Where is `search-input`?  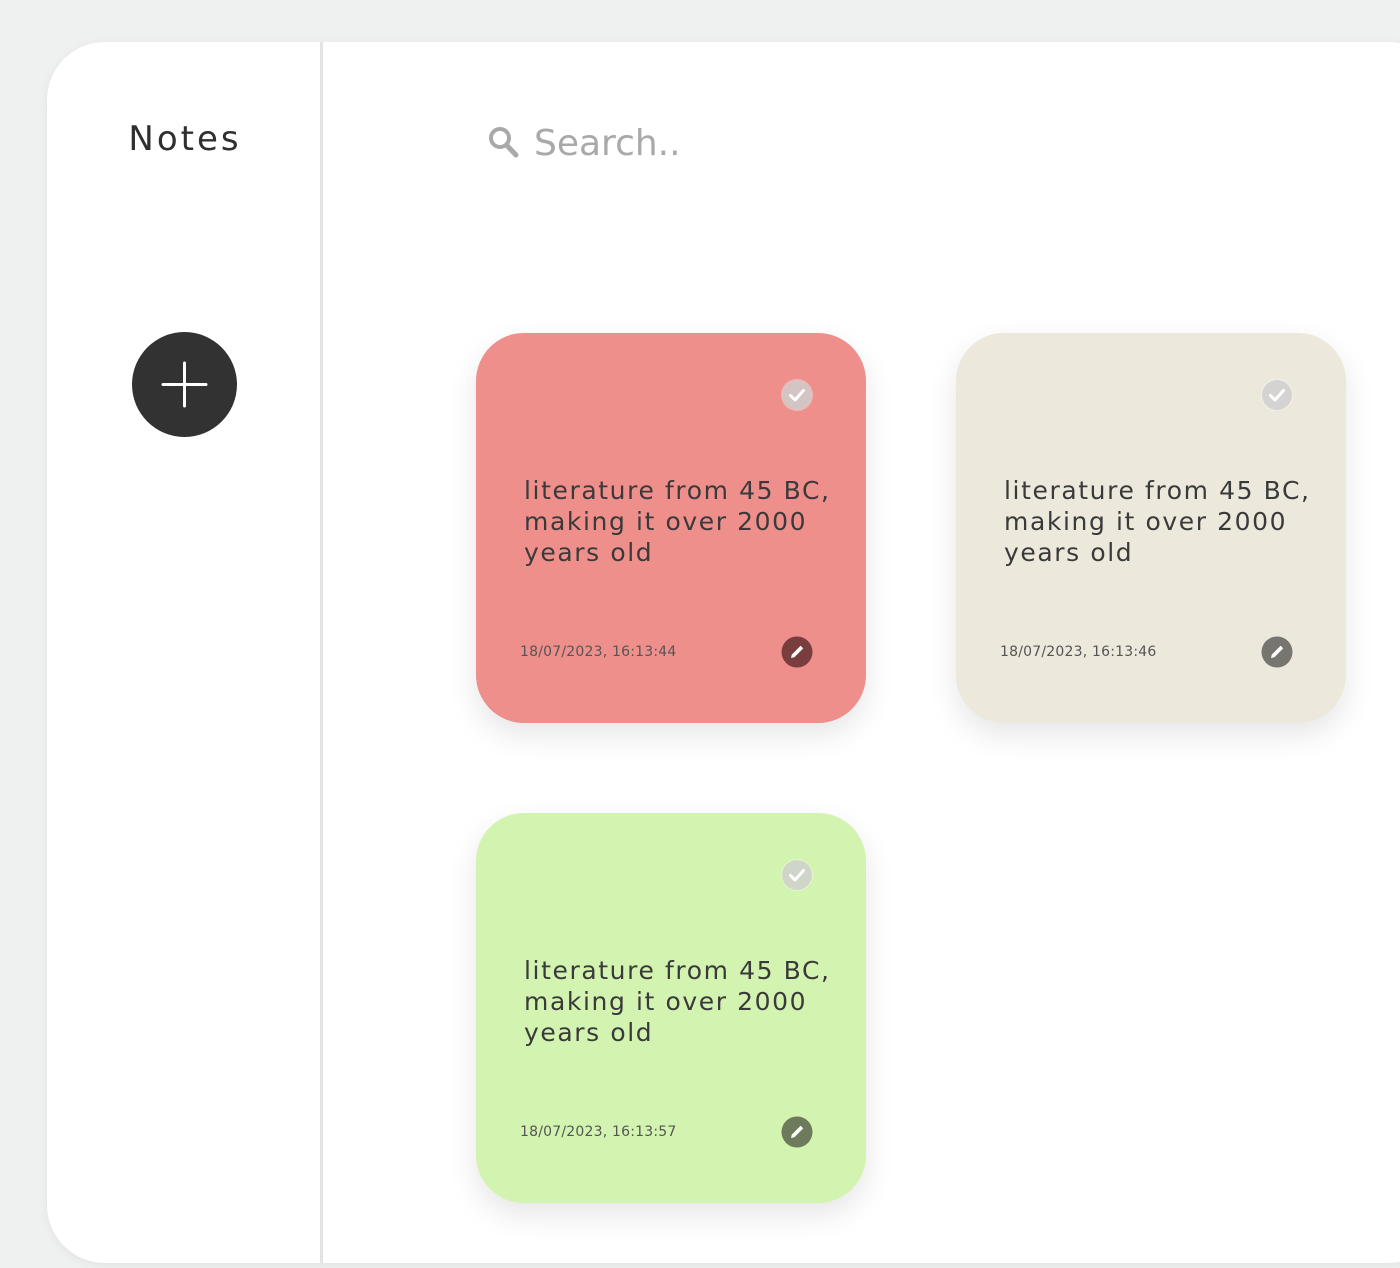 search-input is located at coordinates (794, 143).